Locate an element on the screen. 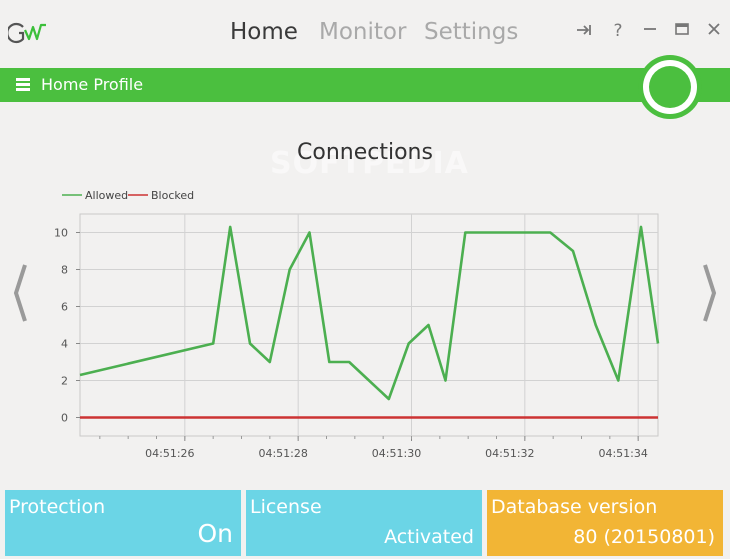 The width and height of the screenshot is (730, 559). y-tick-label: 6 is located at coordinates (64, 307).